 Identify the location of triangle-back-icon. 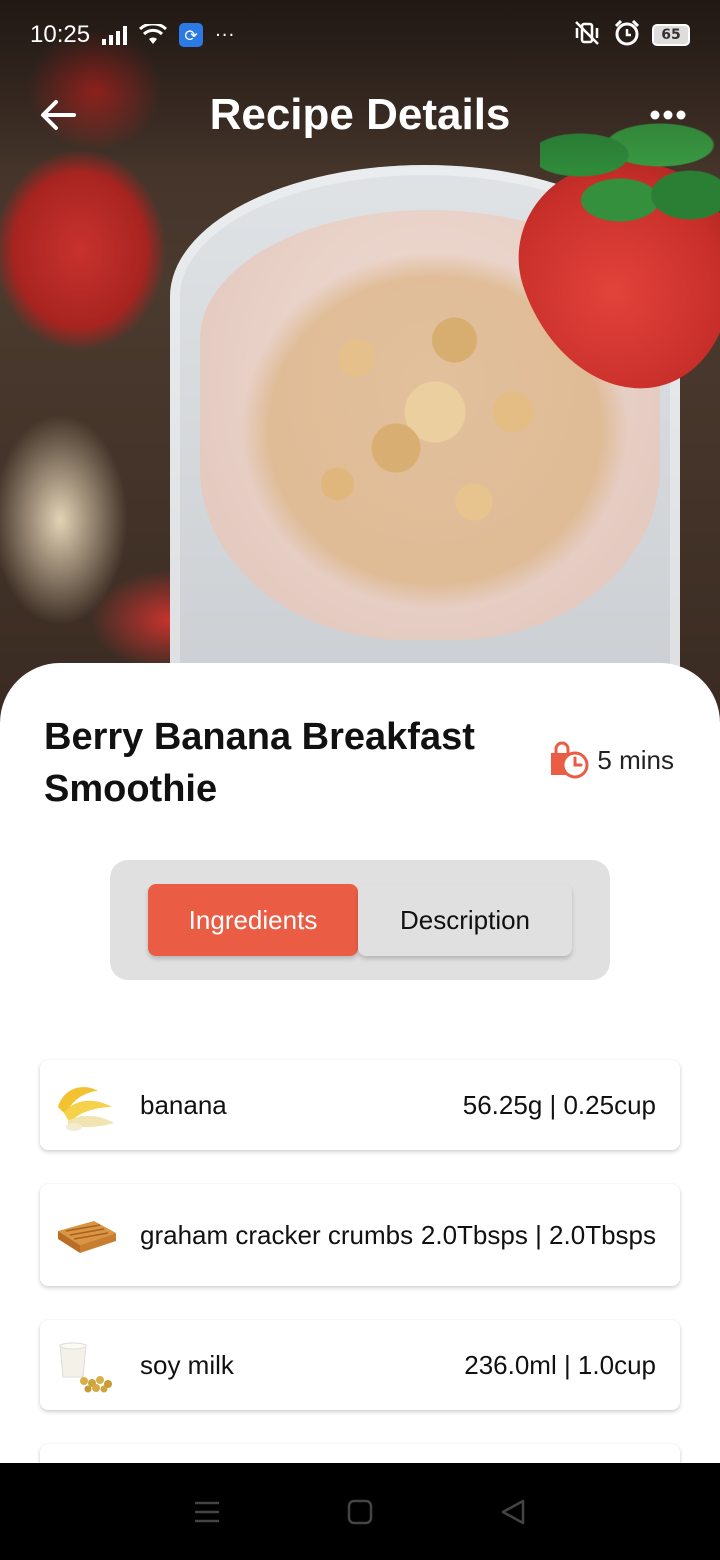
(513, 1511).